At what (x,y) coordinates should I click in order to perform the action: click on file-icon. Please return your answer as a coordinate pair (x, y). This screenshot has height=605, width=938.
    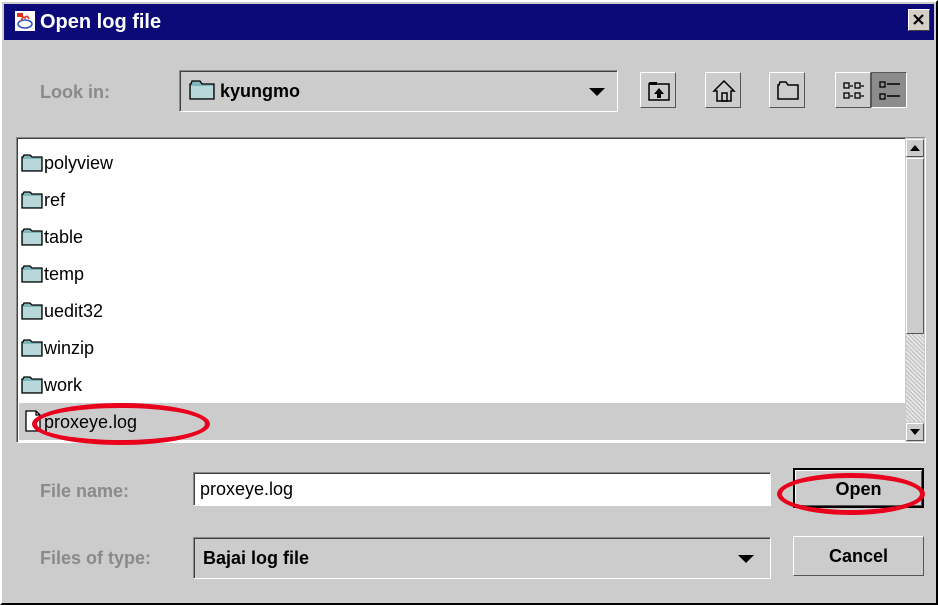
    Looking at the image, I should click on (33, 423).